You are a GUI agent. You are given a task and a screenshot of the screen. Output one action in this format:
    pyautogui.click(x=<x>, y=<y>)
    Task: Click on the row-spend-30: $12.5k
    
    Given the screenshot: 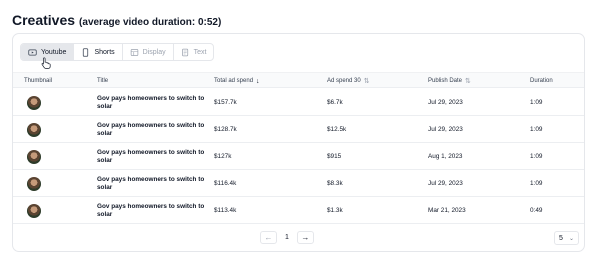 What is the action you would take?
    pyautogui.click(x=337, y=129)
    